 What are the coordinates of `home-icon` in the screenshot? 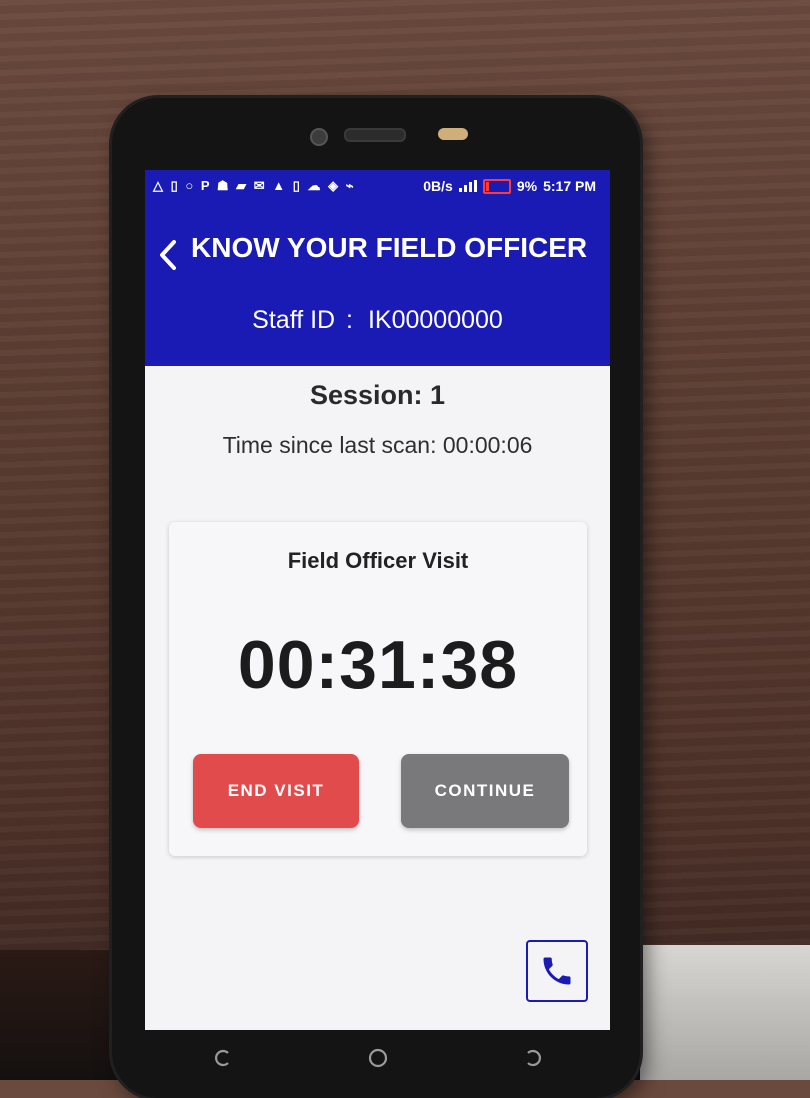 It's located at (377, 1058).